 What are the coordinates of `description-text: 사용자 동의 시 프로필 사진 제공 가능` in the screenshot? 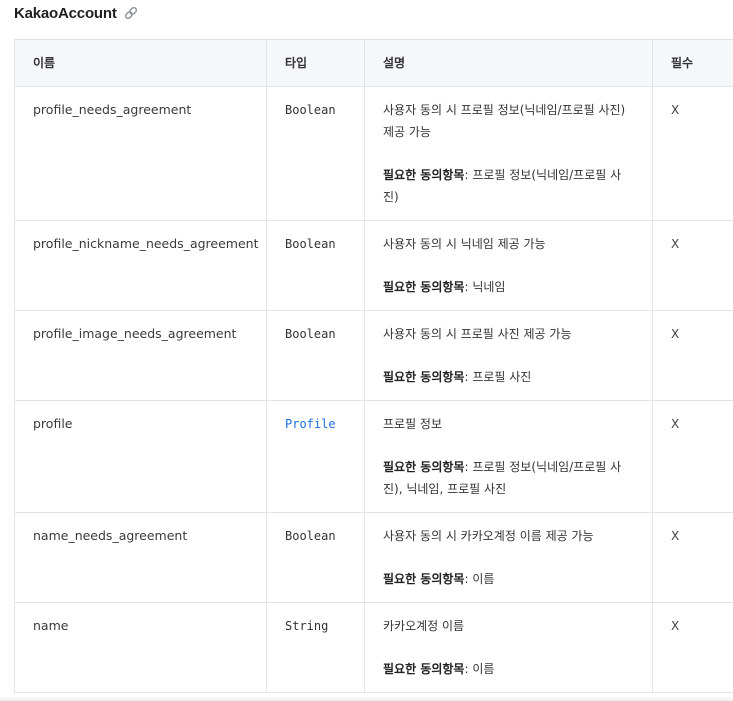 It's located at (477, 334).